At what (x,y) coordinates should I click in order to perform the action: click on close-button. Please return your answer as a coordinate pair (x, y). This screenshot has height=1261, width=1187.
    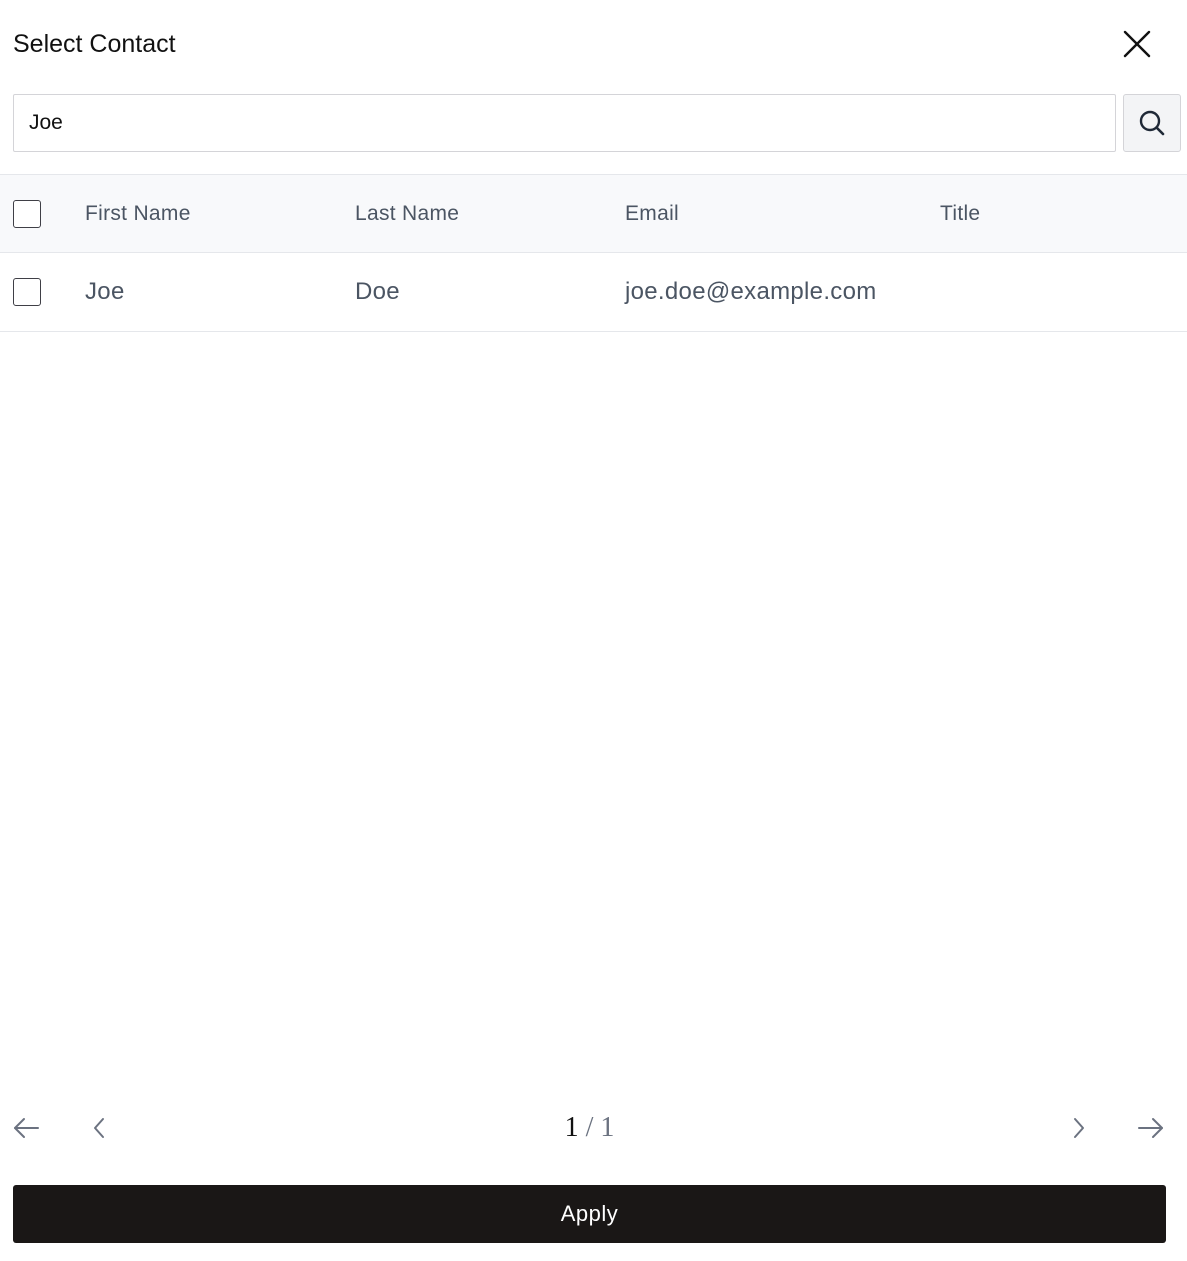
    Looking at the image, I should click on (1137, 44).